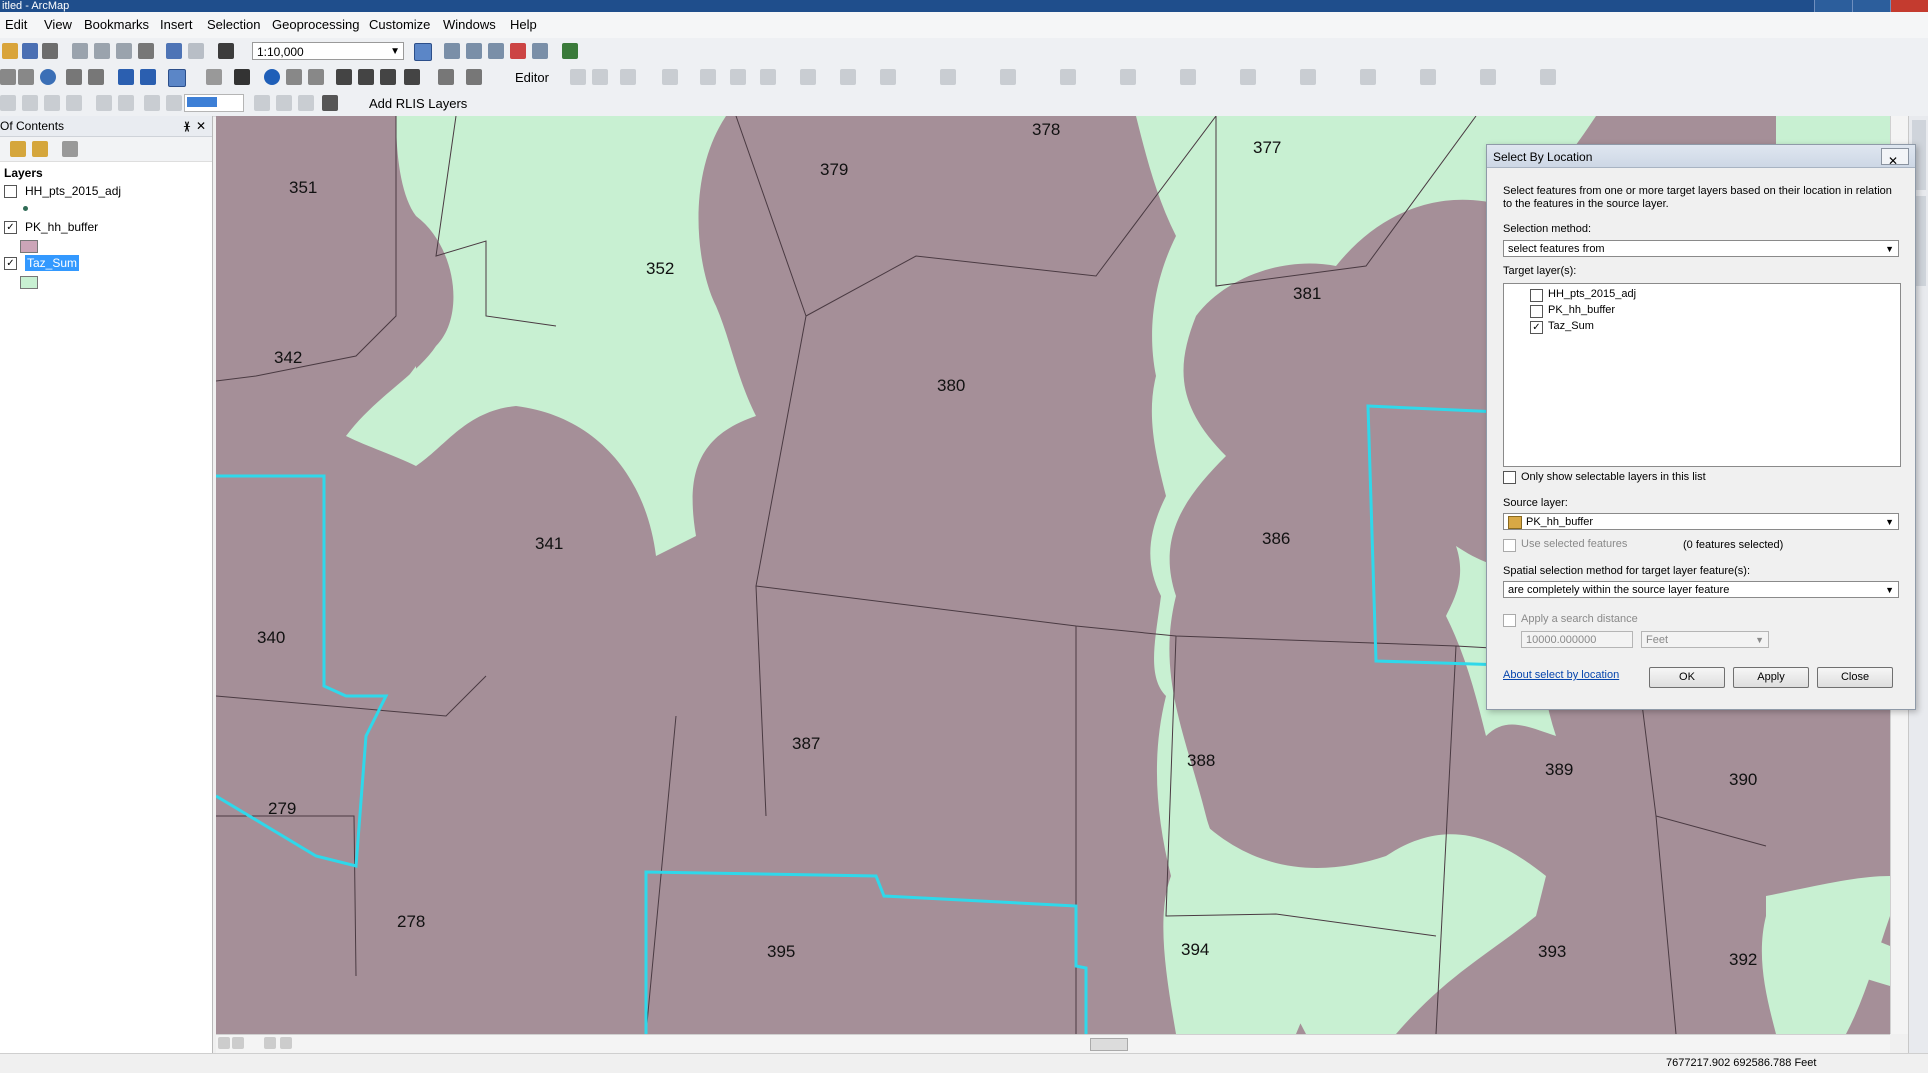  What do you see at coordinates (242, 77) in the screenshot?
I see `select-elements-icon` at bounding box center [242, 77].